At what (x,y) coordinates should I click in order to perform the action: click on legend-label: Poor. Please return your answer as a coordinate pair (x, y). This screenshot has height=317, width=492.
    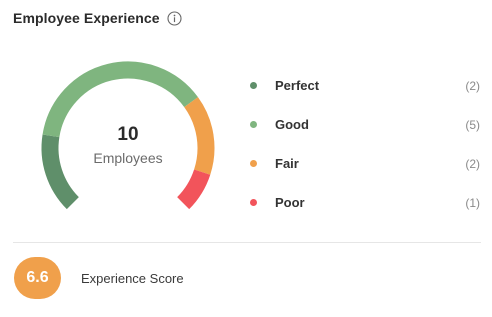
    Looking at the image, I should click on (290, 202).